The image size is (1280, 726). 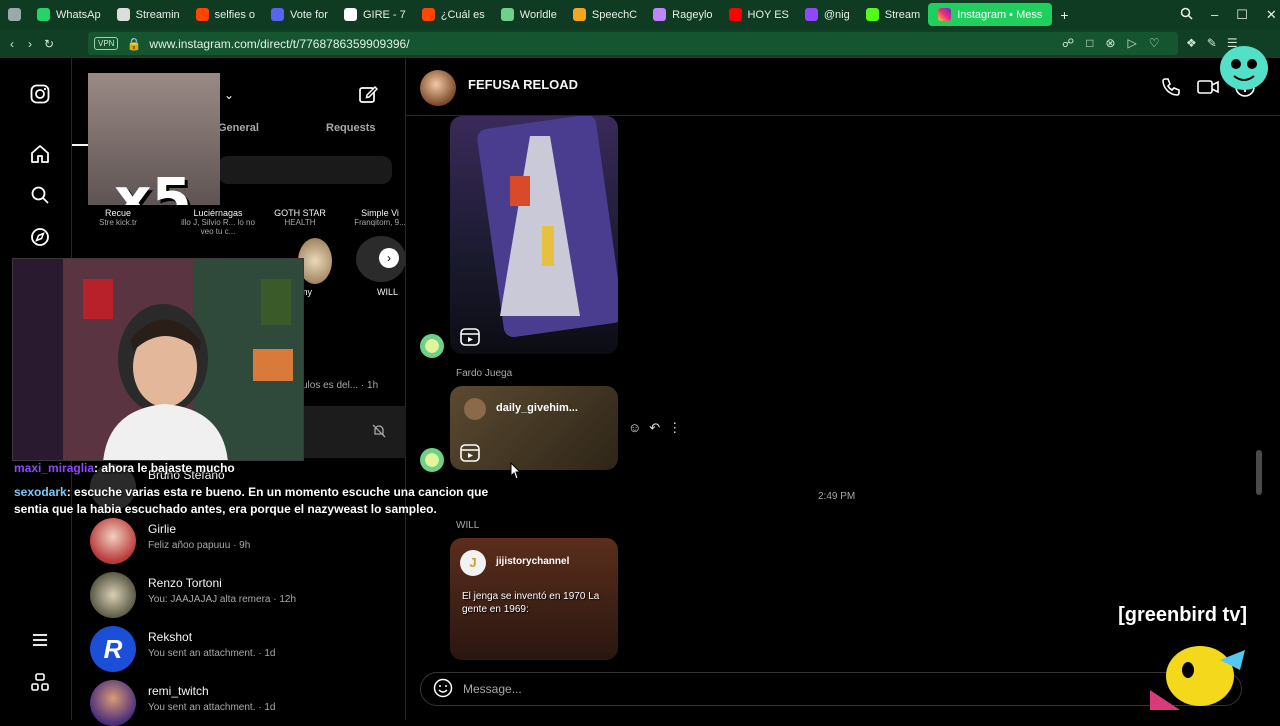 I want to click on conversation-item: Girlie Feliz añoo papuuu · 9h, so click(x=240, y=541).